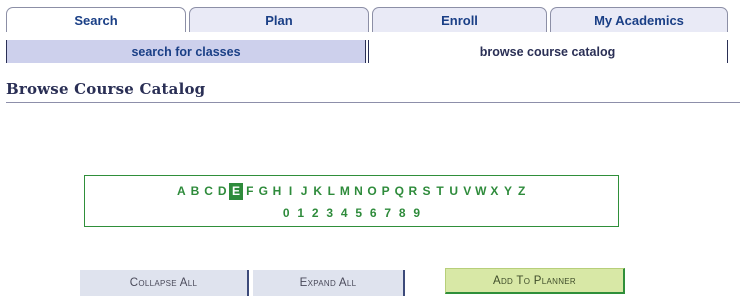 The width and height of the screenshot is (740, 297). I want to click on letter-link-y: Y, so click(508, 191).